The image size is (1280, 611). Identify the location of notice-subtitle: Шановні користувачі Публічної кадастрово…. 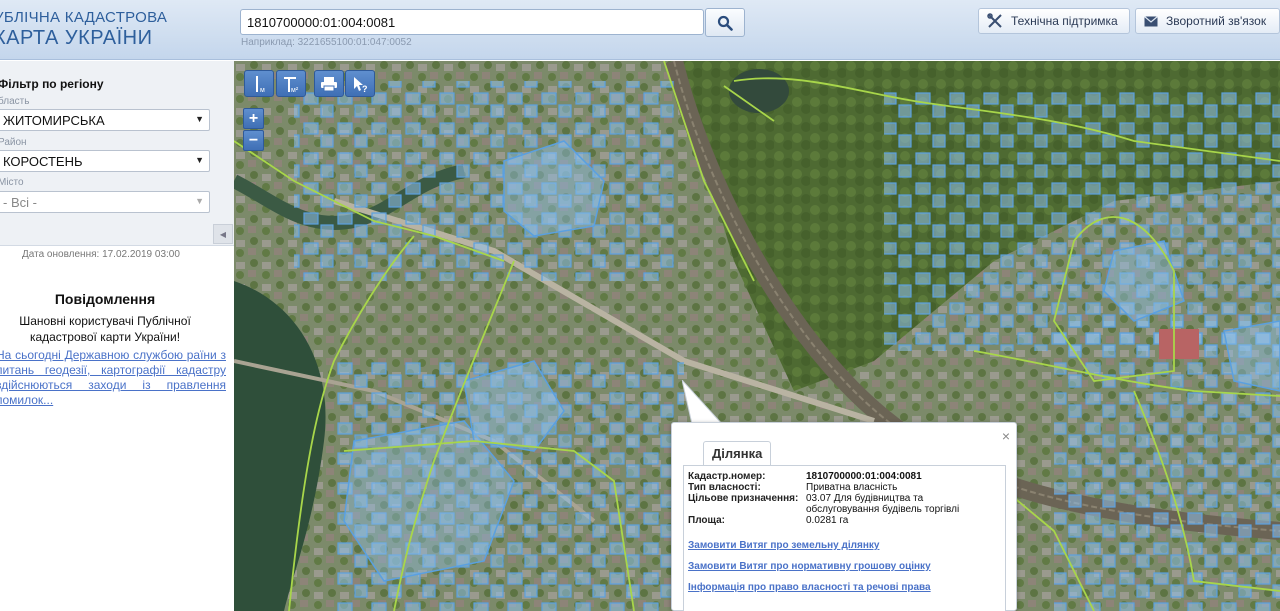
(105, 329).